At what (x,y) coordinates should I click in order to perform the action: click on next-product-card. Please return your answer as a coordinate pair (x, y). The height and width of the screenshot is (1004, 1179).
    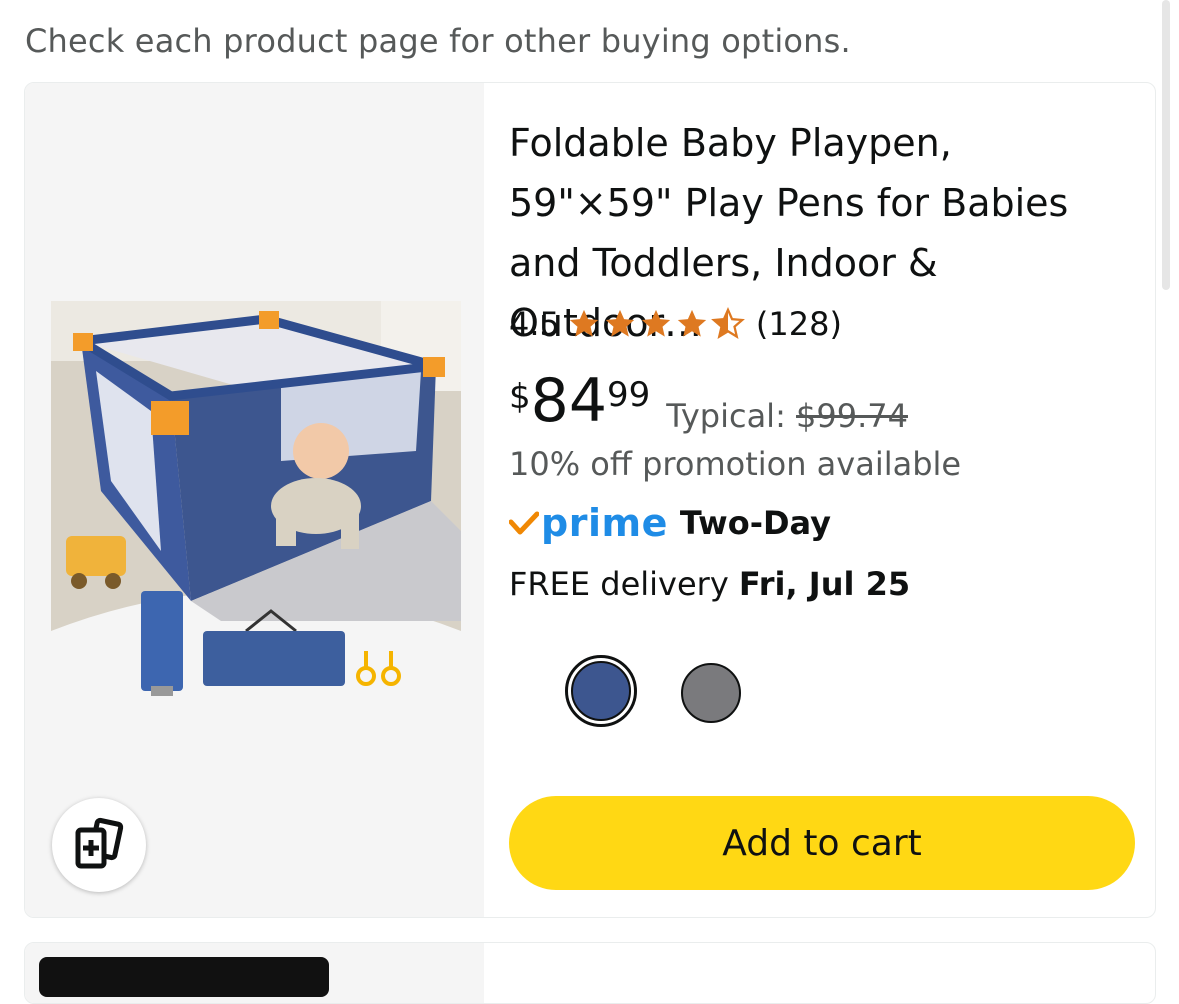
    Looking at the image, I should click on (590, 973).